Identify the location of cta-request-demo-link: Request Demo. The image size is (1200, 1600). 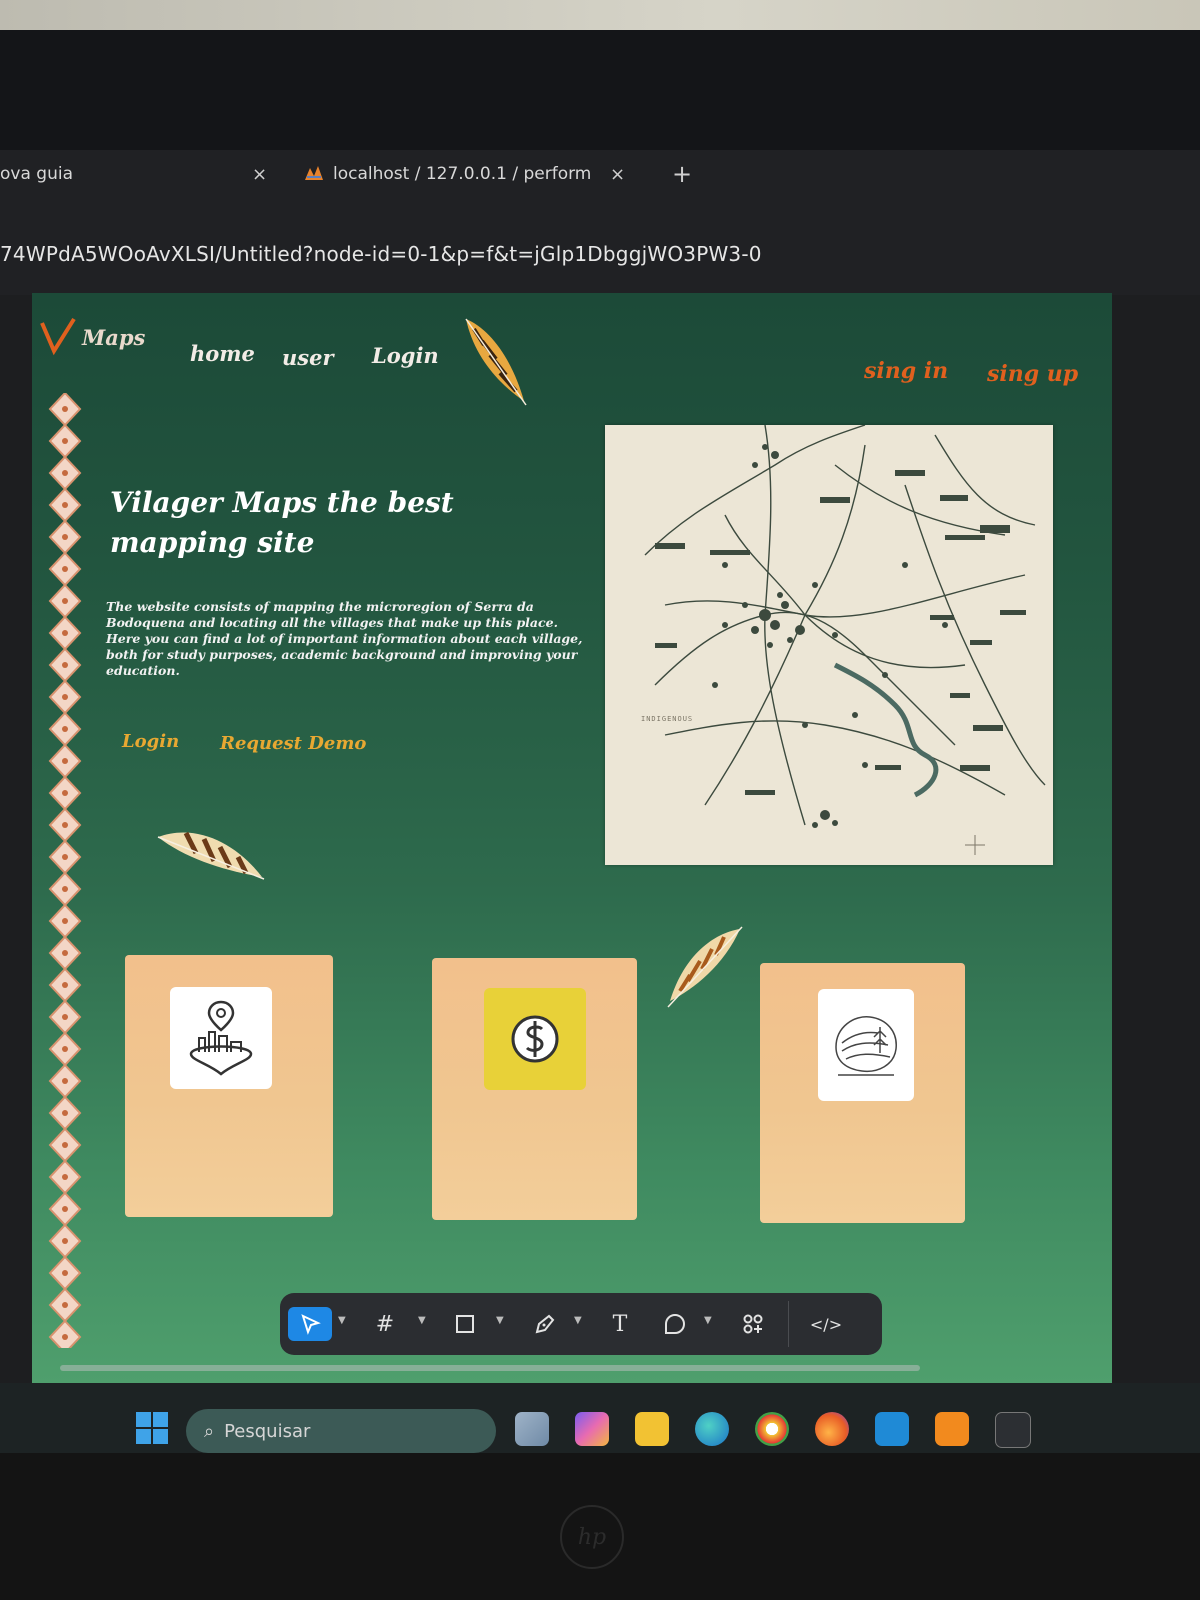
(293, 743).